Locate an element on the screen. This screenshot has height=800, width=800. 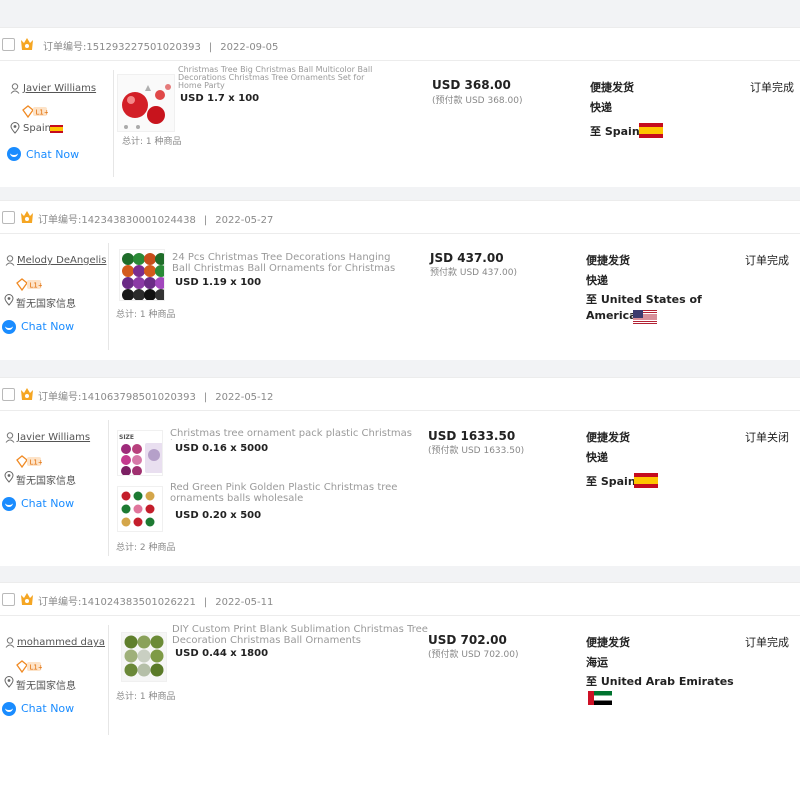
shipping-destination: 至 United States of is located at coordinates (644, 299).